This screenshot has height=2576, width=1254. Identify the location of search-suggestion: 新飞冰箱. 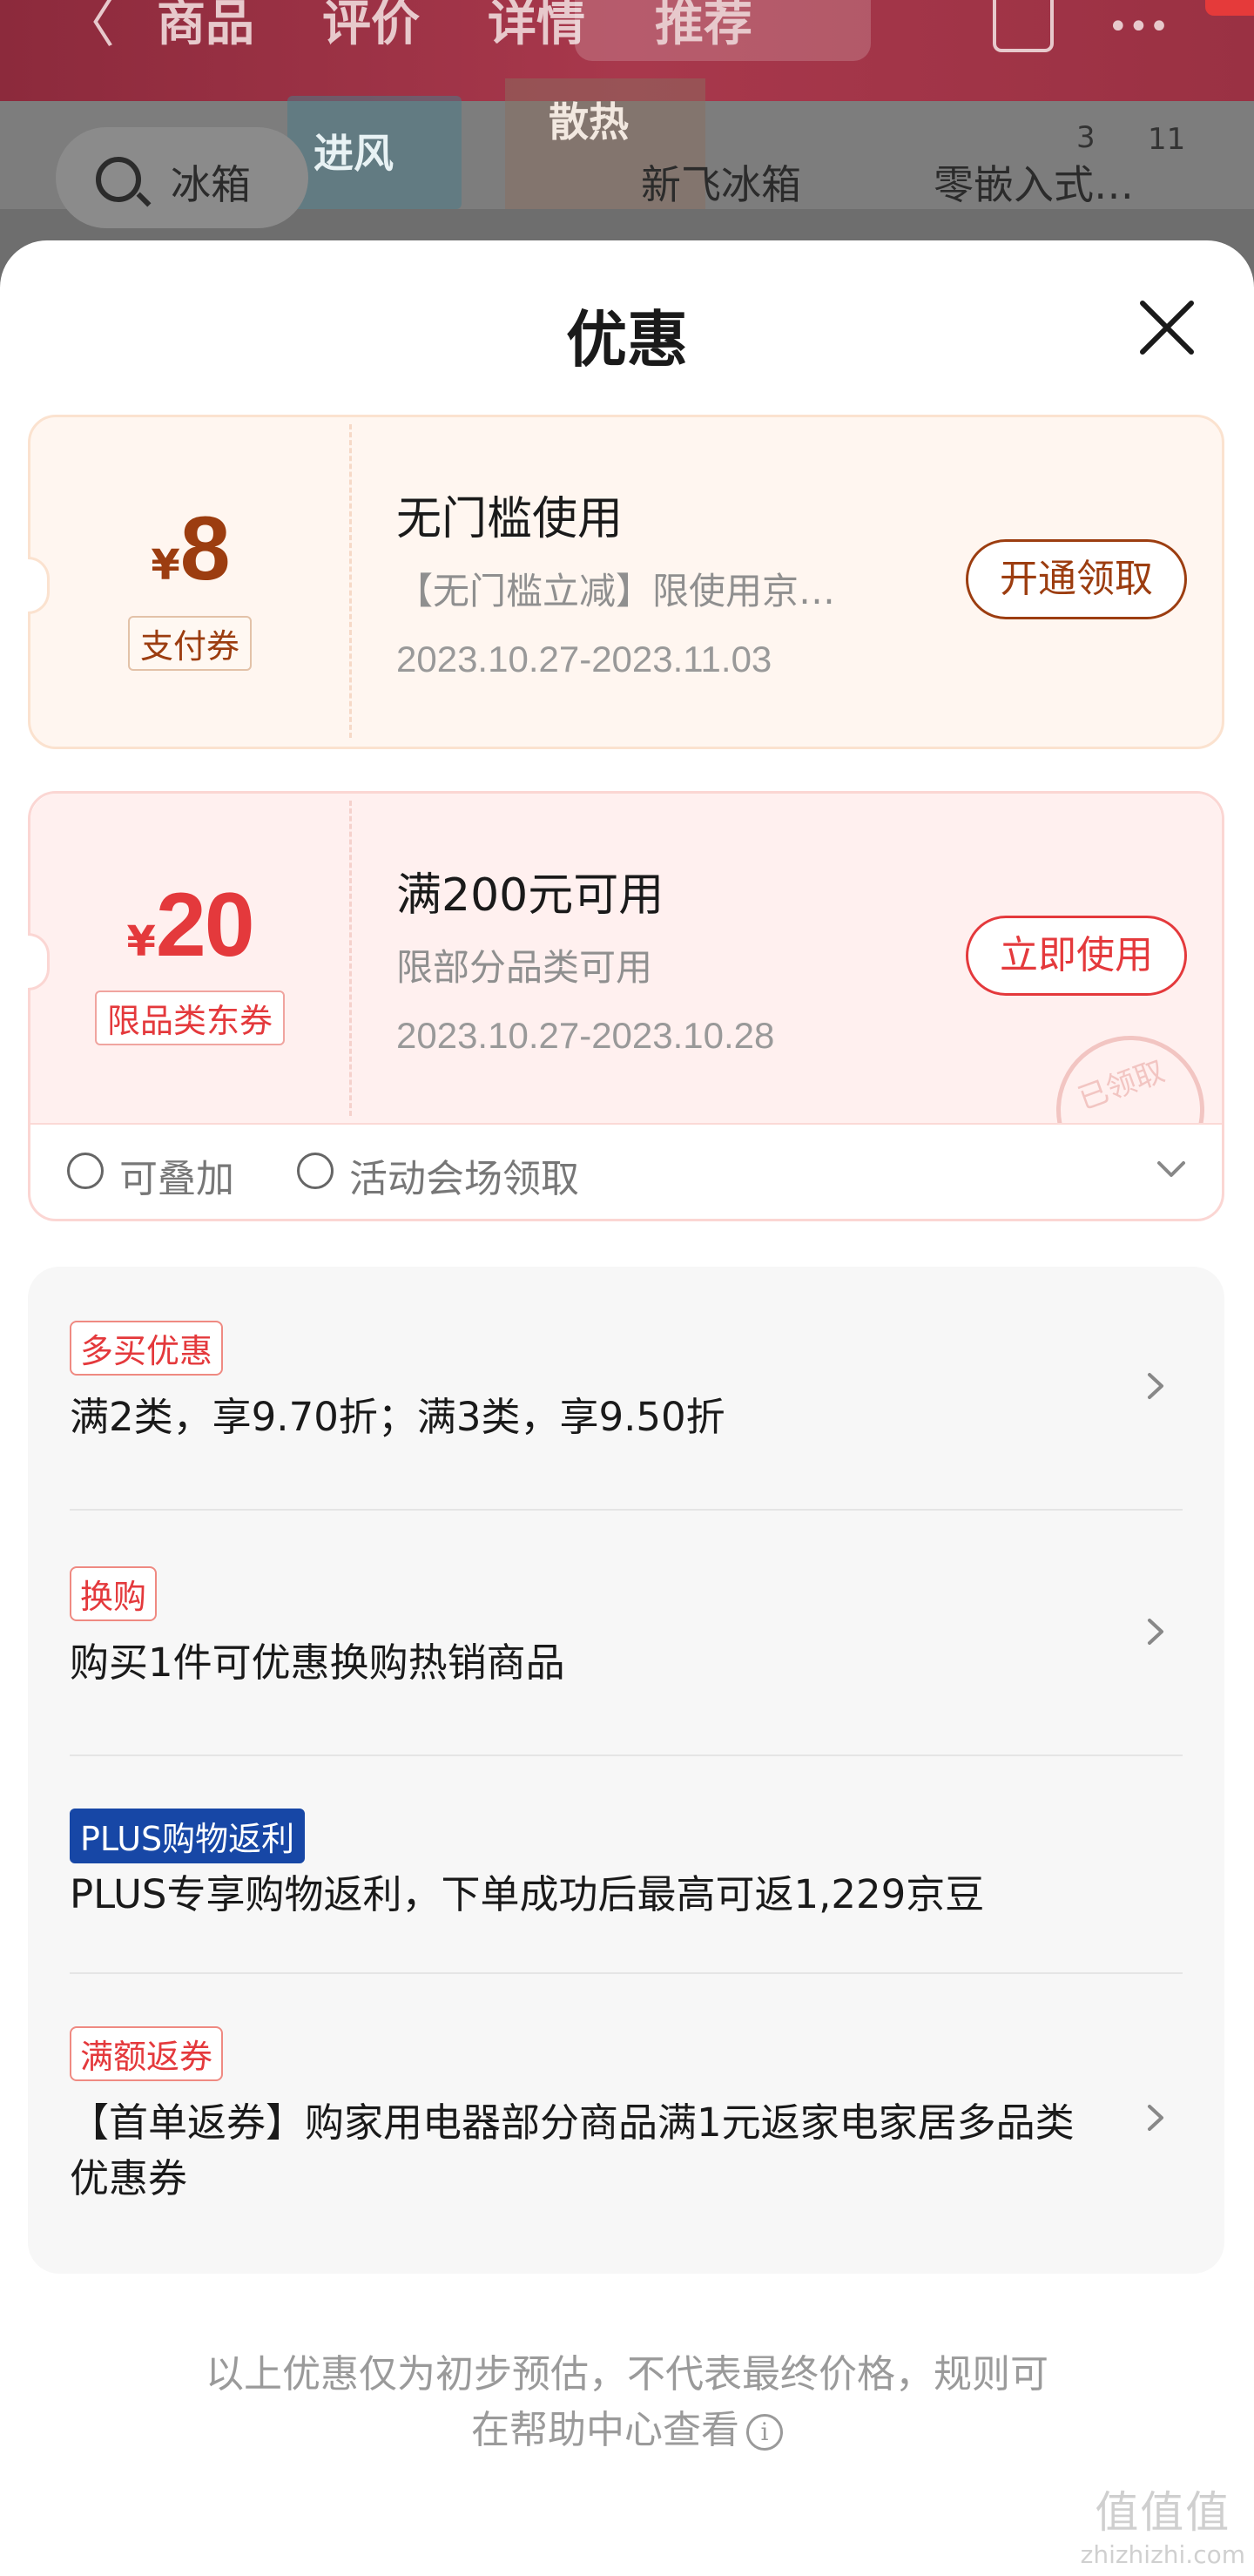
(721, 182).